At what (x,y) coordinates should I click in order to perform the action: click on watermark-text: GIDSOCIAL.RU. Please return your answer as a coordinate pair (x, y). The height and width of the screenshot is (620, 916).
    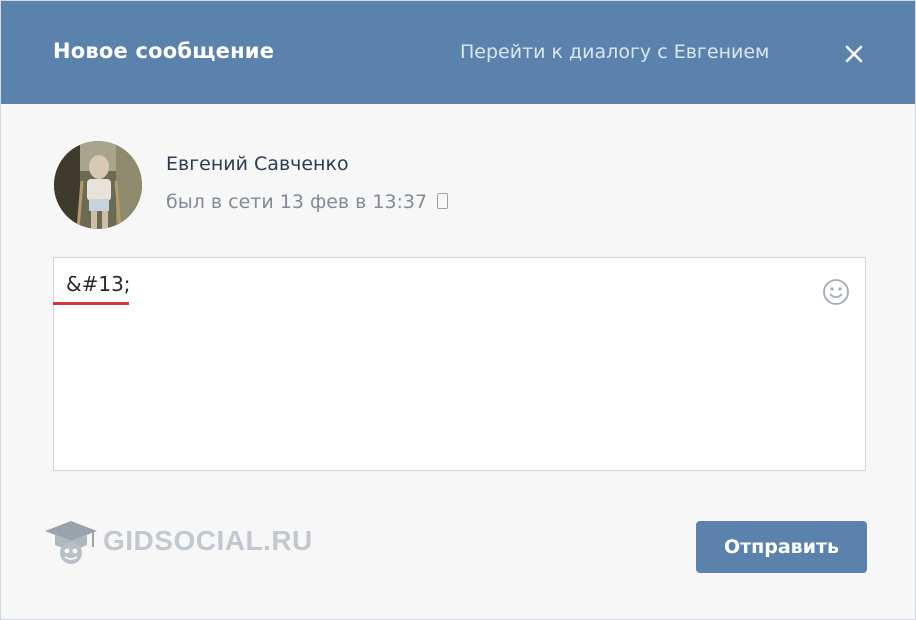
    Looking at the image, I should click on (208, 540).